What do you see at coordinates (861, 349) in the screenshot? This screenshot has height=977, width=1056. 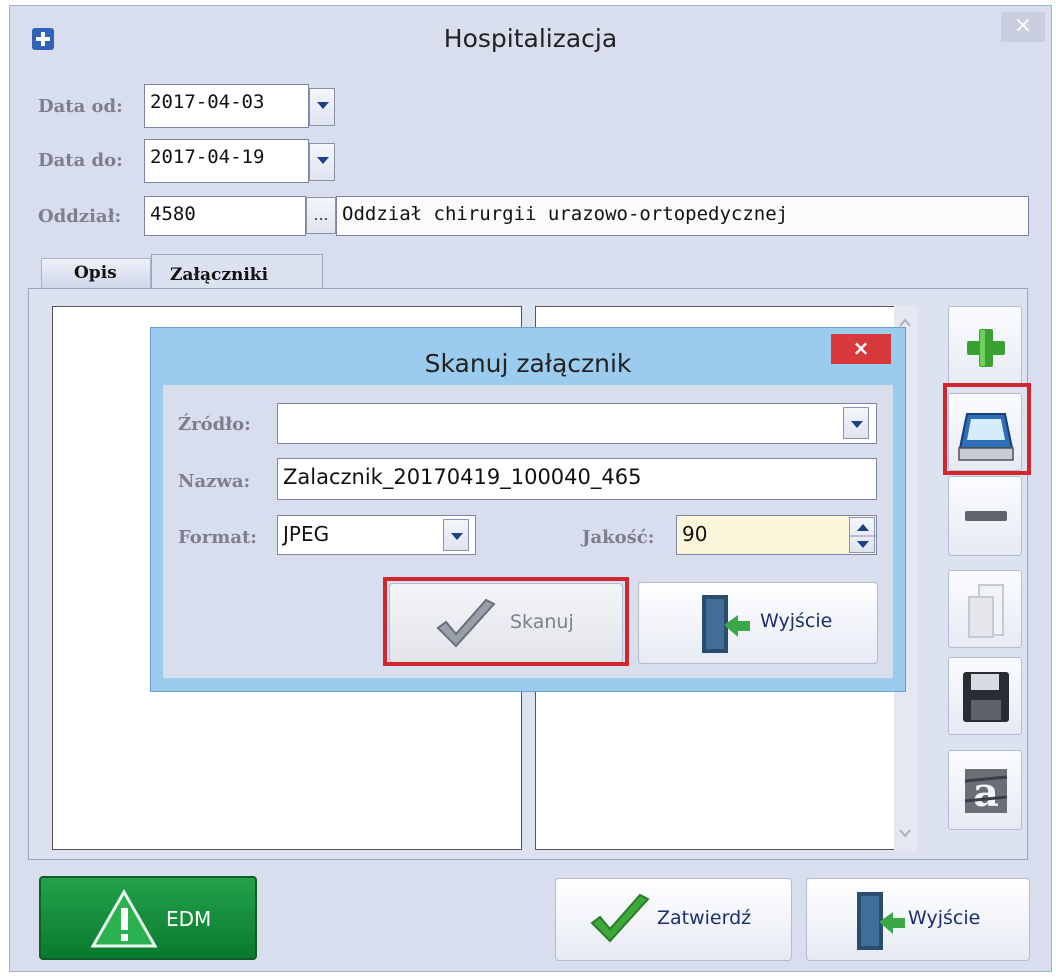 I see `dialog-close-button: ×` at bounding box center [861, 349].